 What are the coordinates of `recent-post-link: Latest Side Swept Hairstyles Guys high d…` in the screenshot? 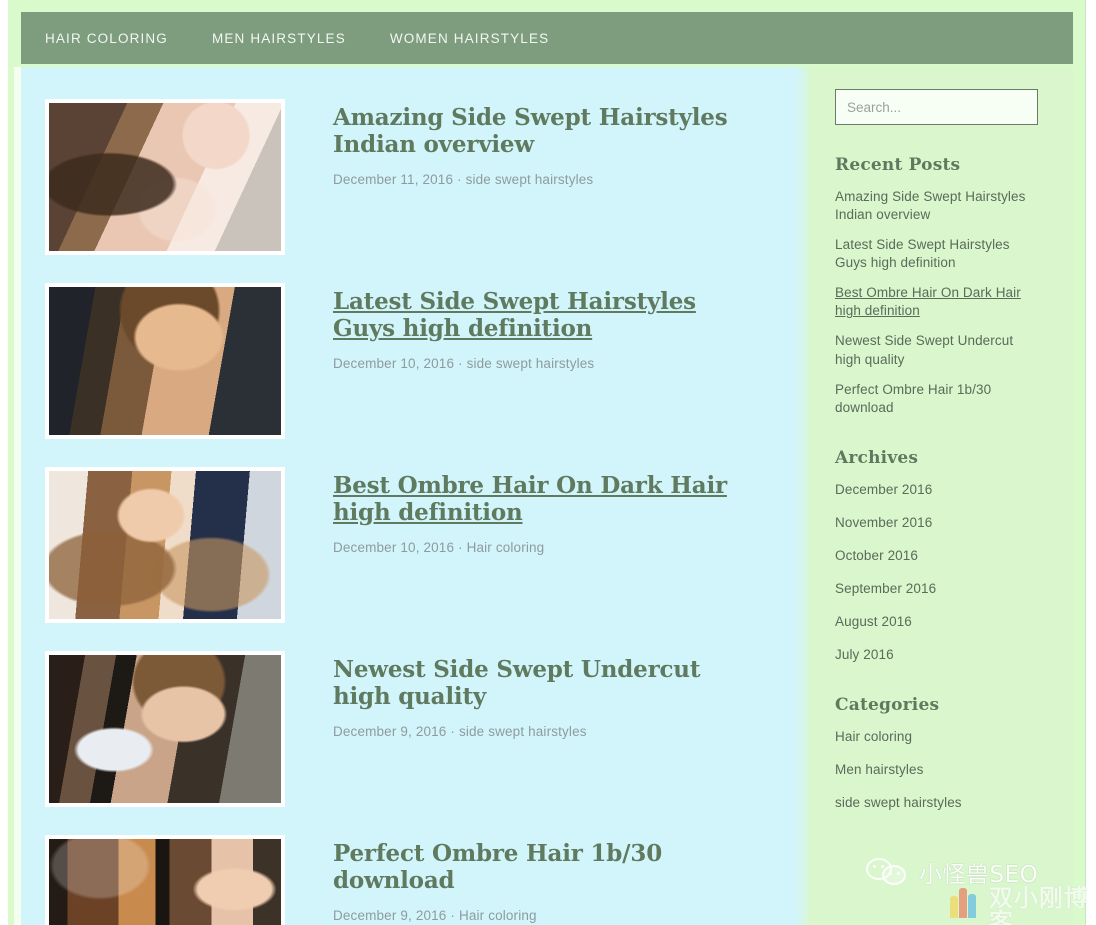 It's located at (938, 254).